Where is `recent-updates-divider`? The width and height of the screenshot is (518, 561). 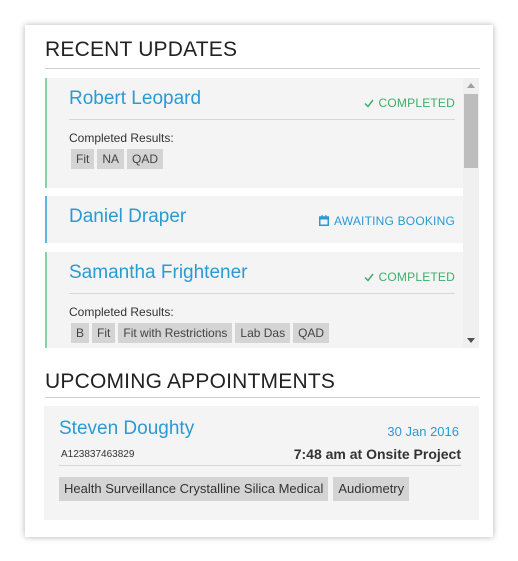 recent-updates-divider is located at coordinates (262, 68).